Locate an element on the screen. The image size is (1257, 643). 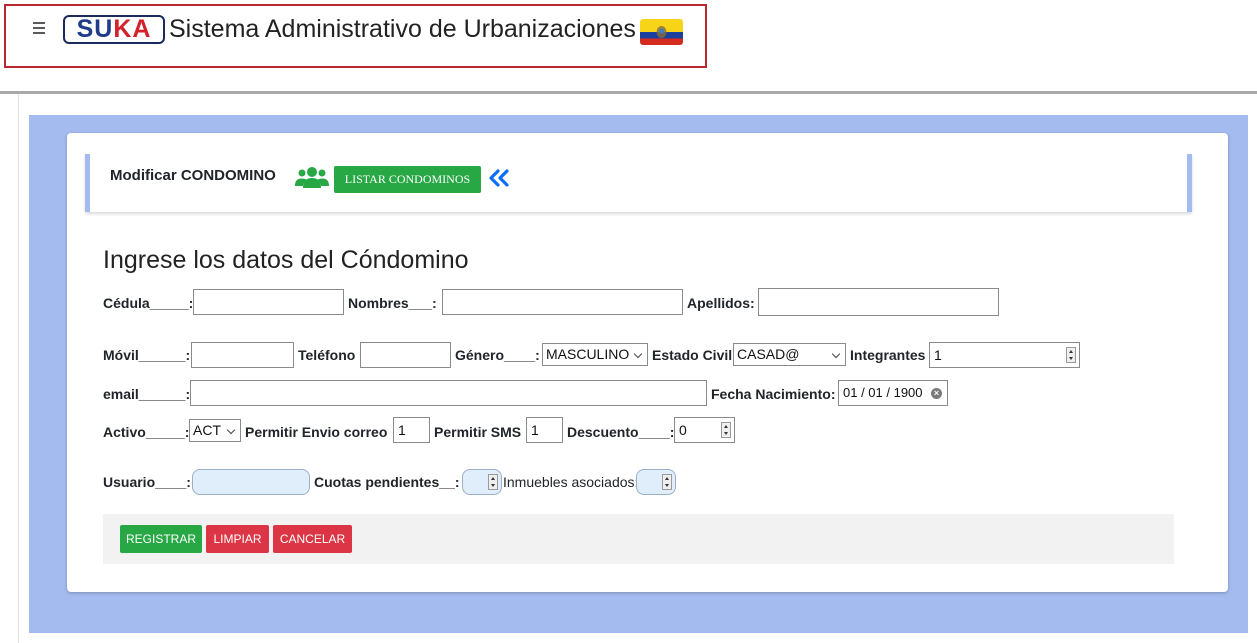
email-label: email______: is located at coordinates (147, 394).